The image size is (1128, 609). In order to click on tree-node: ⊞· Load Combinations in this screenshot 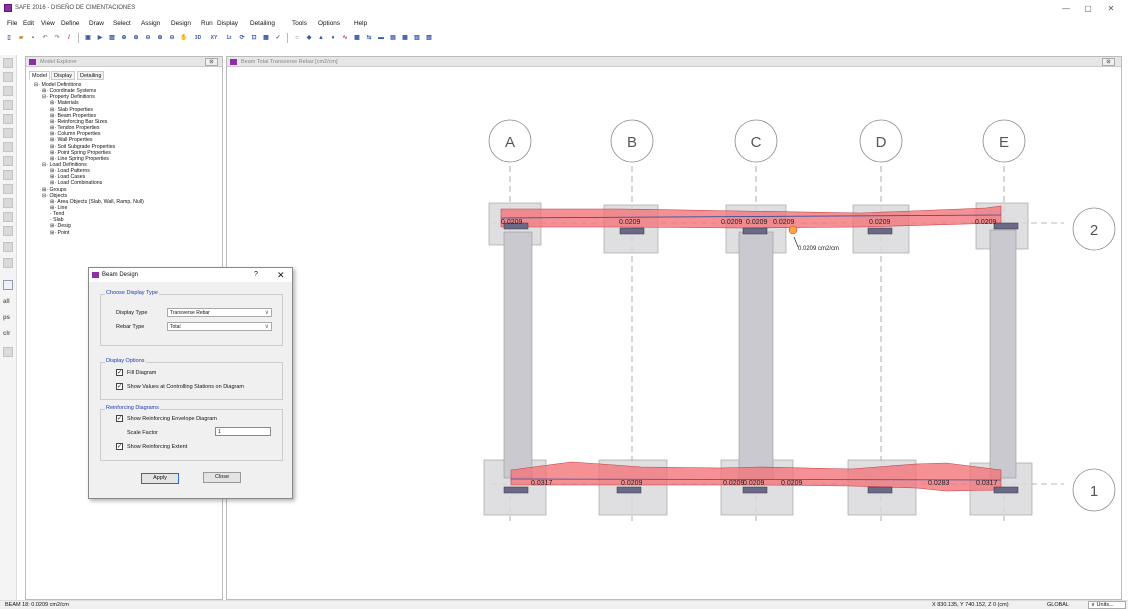, I will do `click(76, 183)`.